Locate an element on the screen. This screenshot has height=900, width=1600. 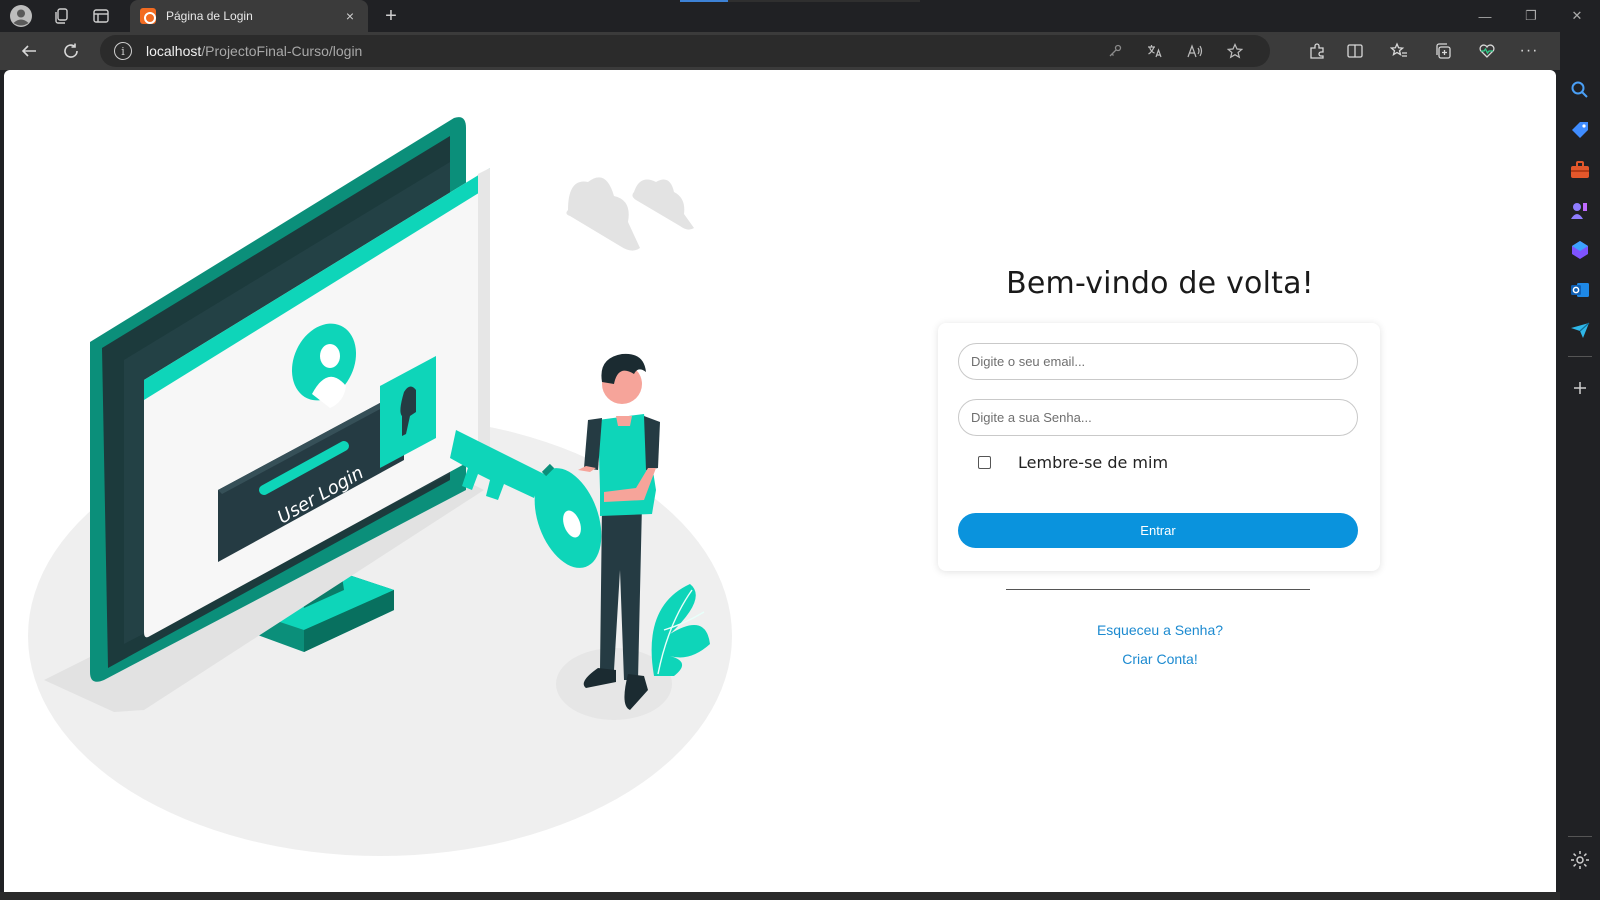
xampp-favicon-icon is located at coordinates (148, 16).